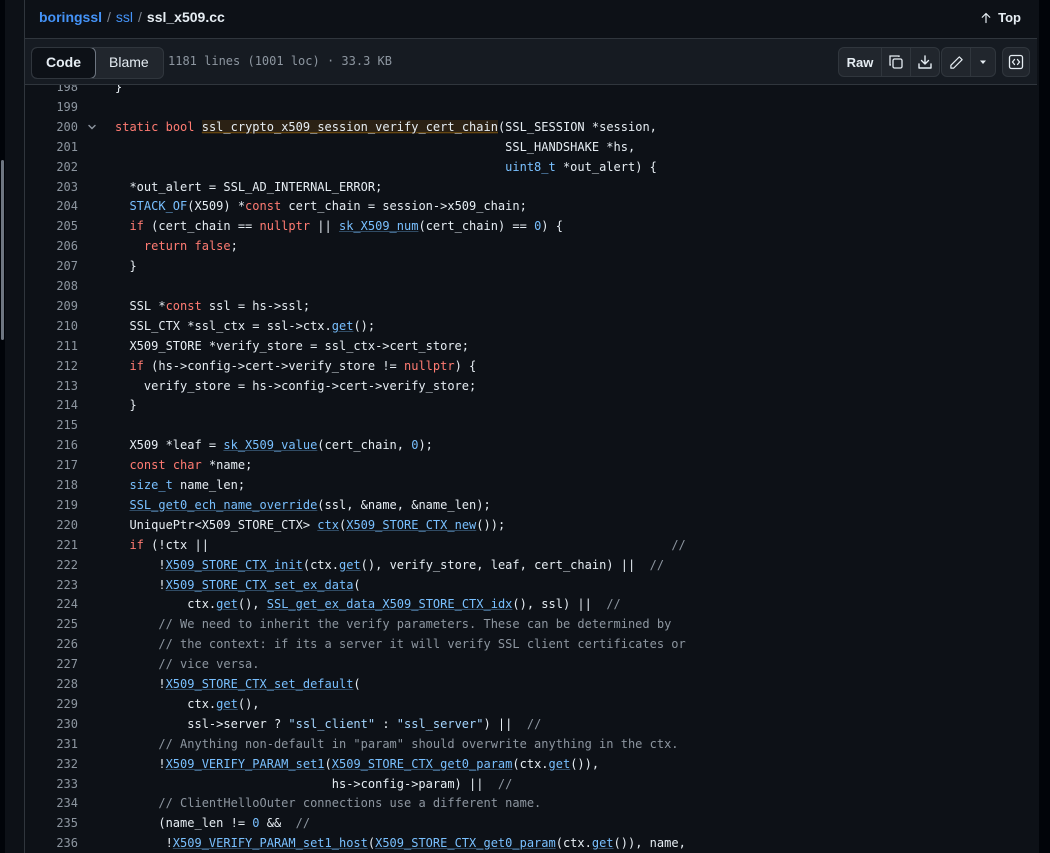 Image resolution: width=1050 pixels, height=853 pixels. I want to click on file-actions-group: Raw, so click(889, 62).